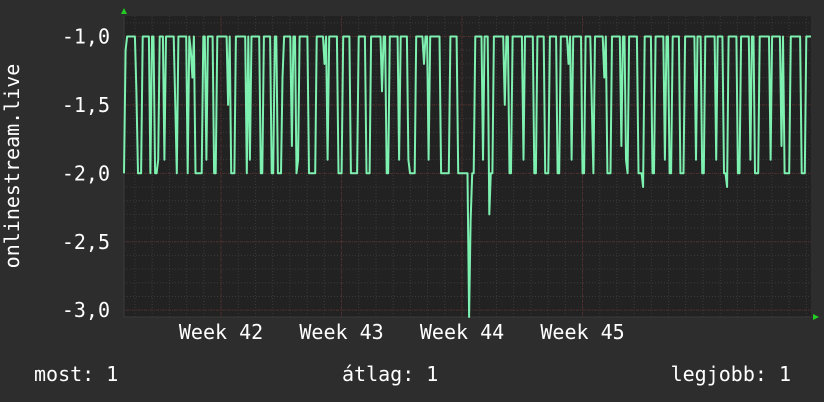 This screenshot has width=824, height=402. Describe the element at coordinates (816, 317) in the screenshot. I see `x-axis-arrow` at that location.